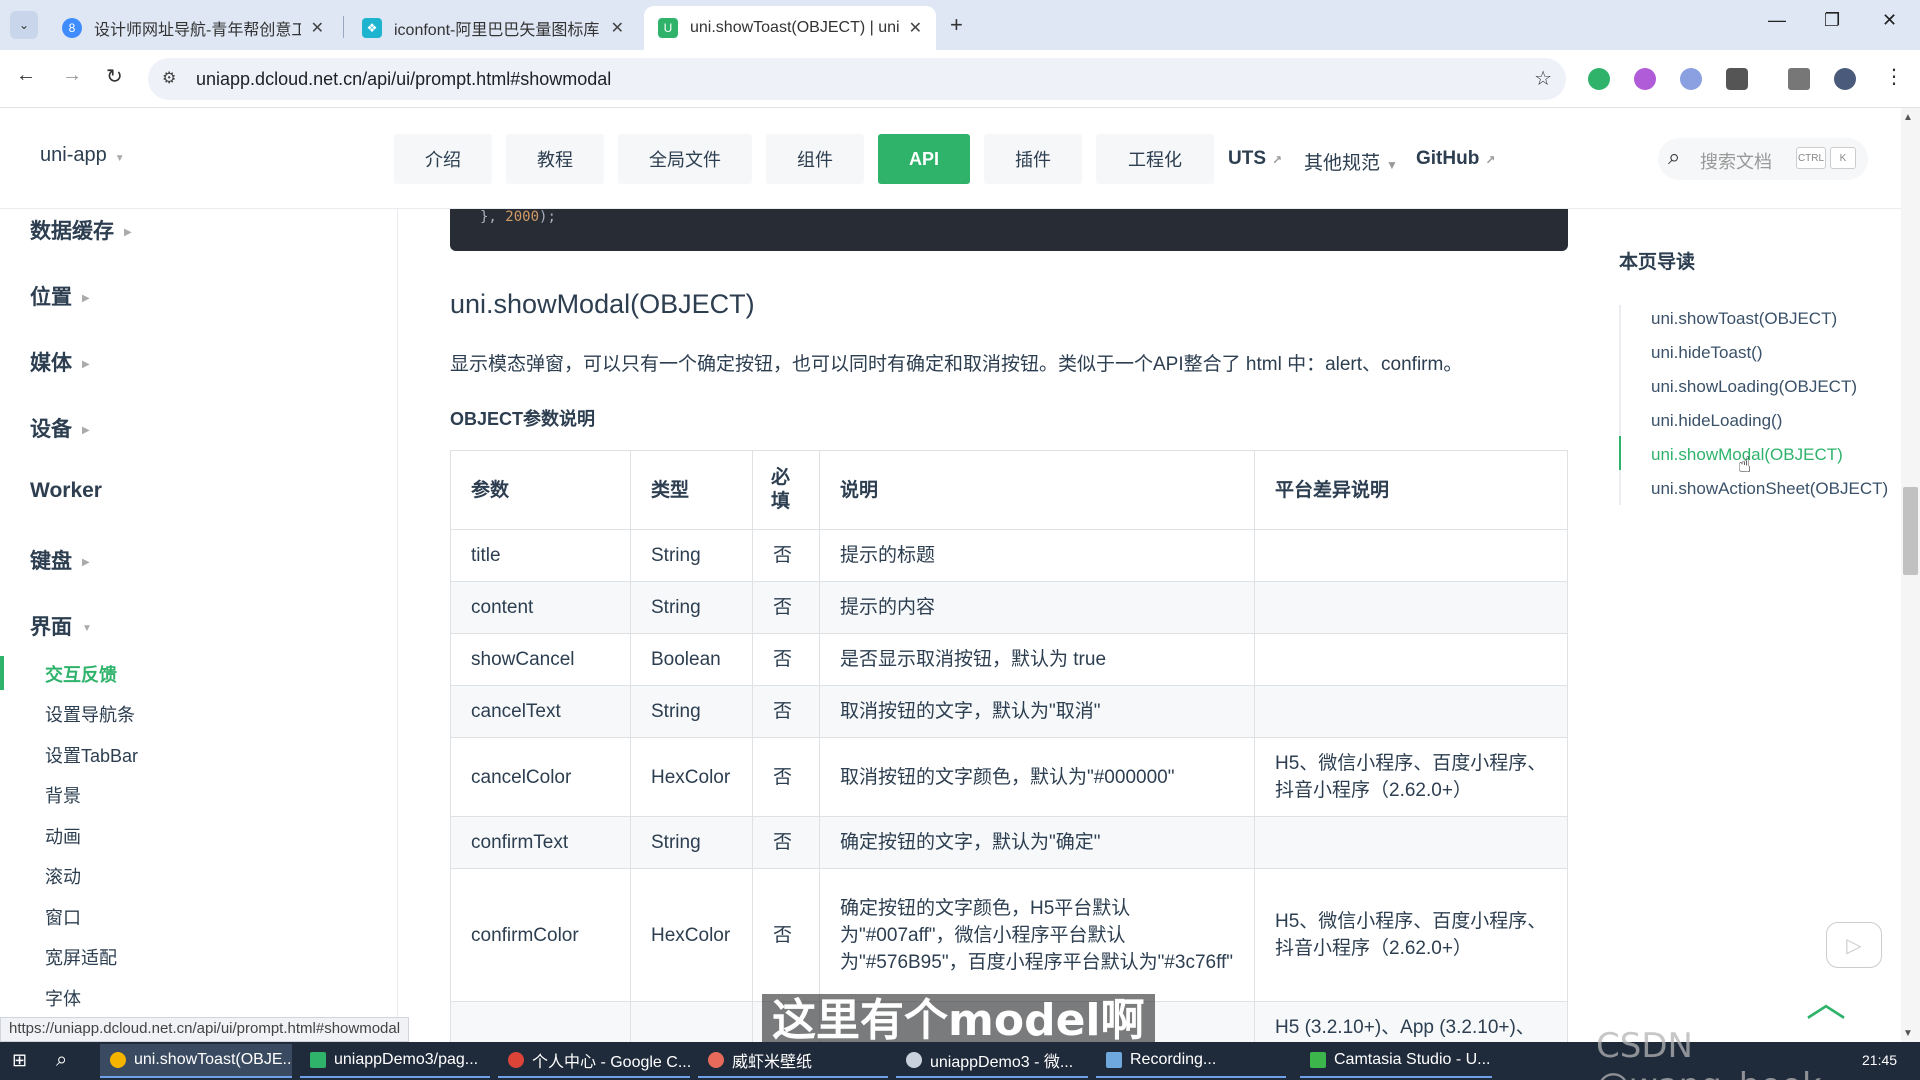  Describe the element at coordinates (1737, 79) in the screenshot. I see `extensions-puzzle-icon` at that location.